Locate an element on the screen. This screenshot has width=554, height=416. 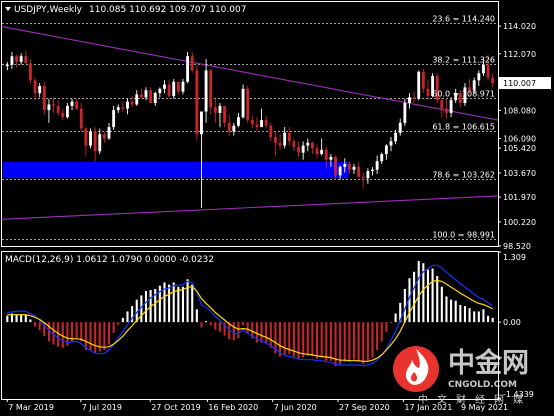
macd-tick-label: 1.309 is located at coordinates (514, 257).